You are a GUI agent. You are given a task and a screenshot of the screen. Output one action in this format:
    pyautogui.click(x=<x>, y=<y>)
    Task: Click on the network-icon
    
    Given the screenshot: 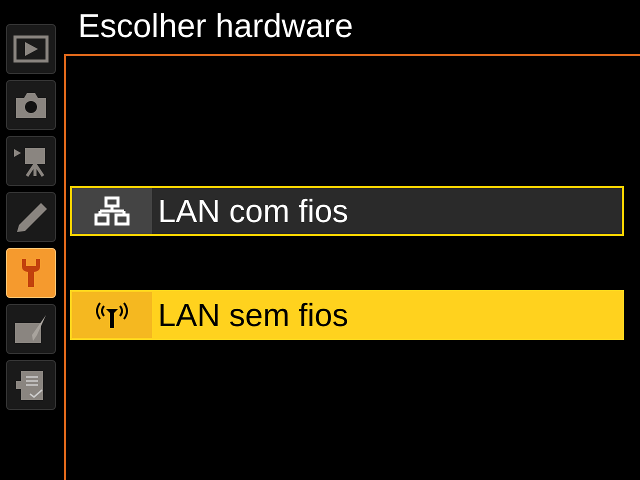 What is the action you would take?
    pyautogui.click(x=112, y=211)
    